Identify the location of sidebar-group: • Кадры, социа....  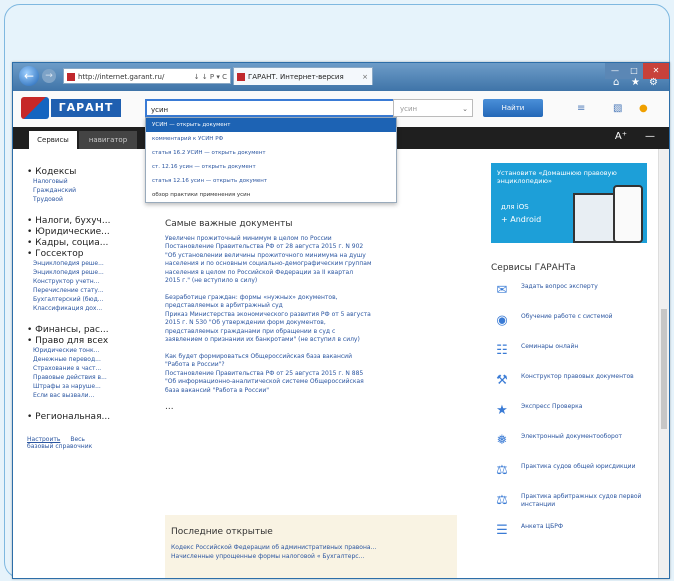
(75, 243).